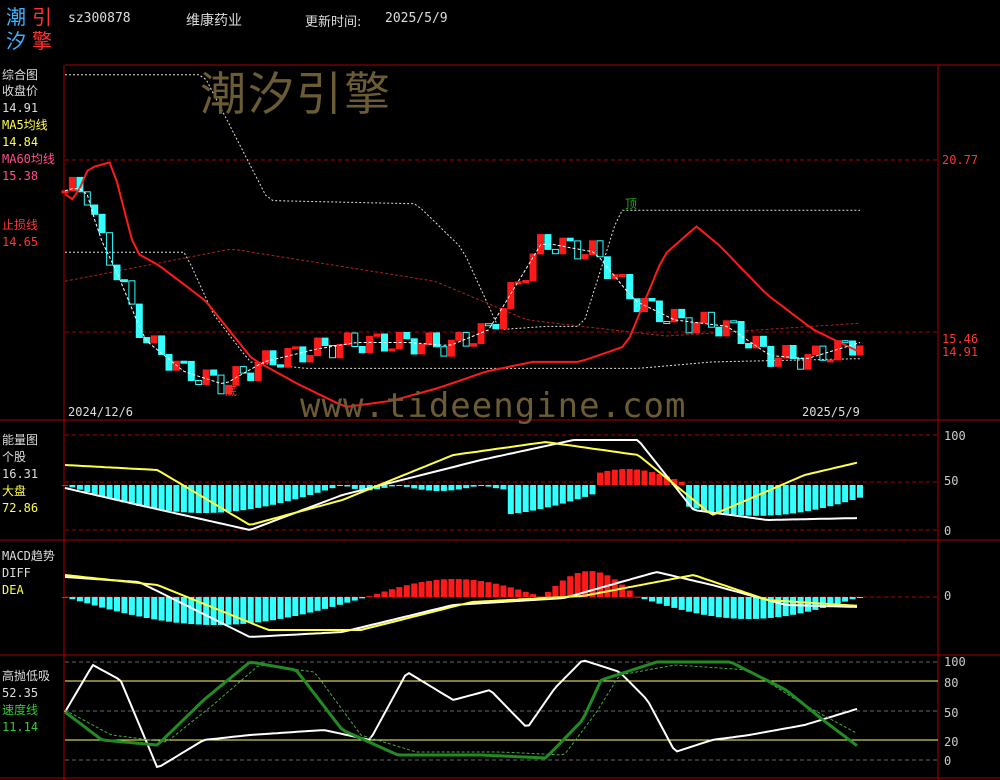  Describe the element at coordinates (20, 91) in the screenshot. I see `close-label: 收盘价` at that location.